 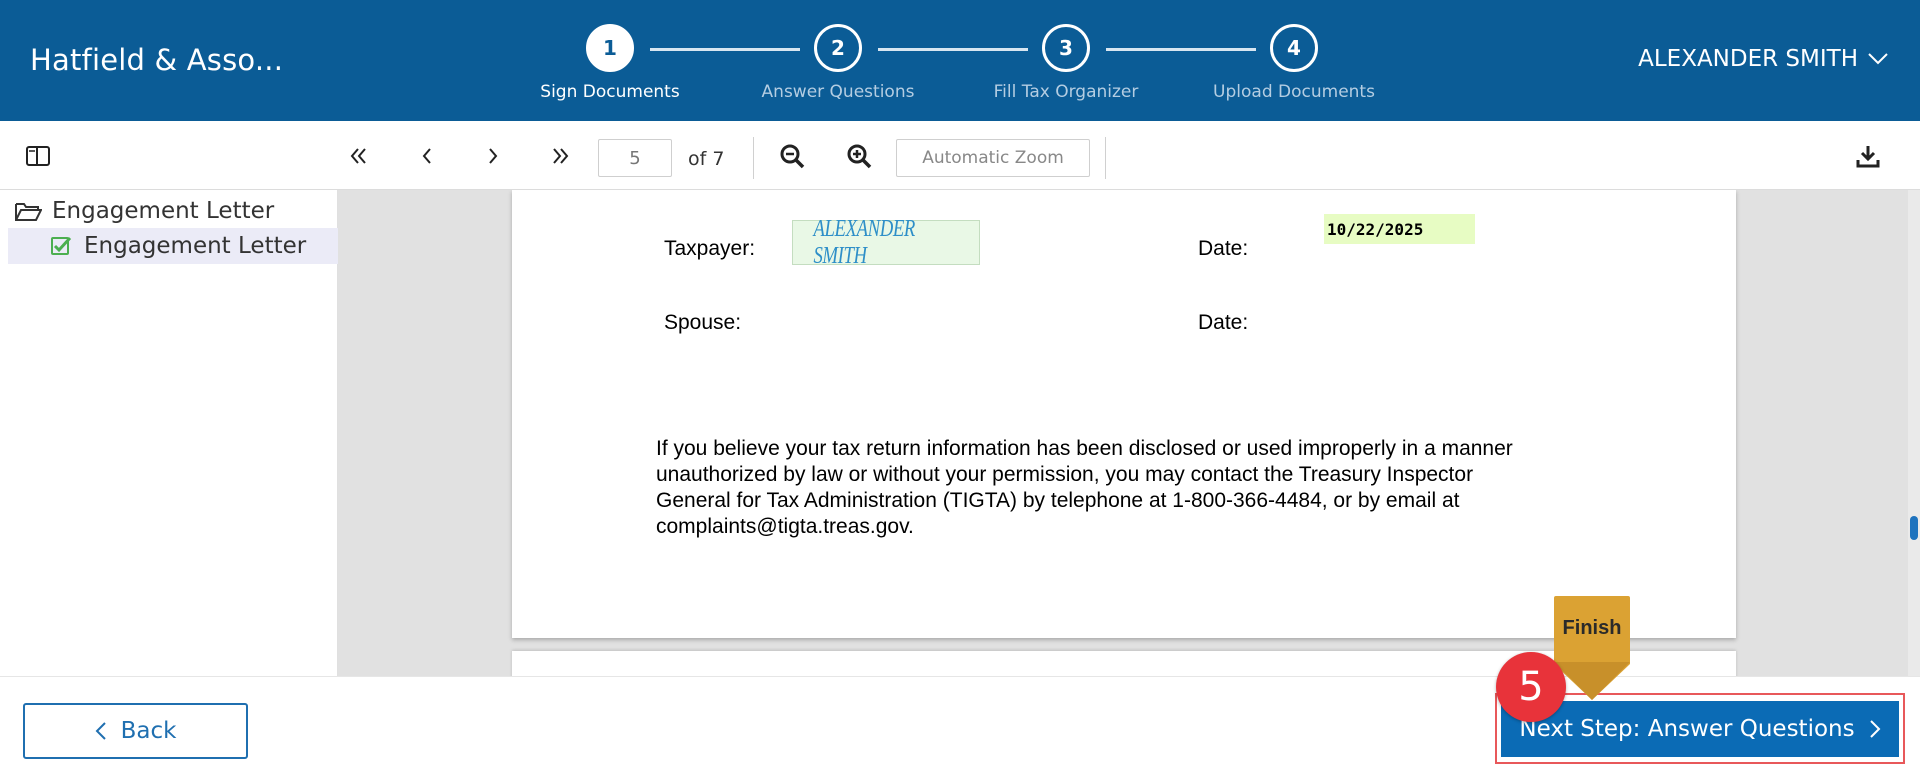 What do you see at coordinates (427, 155) in the screenshot?
I see `previous-page-icon` at bounding box center [427, 155].